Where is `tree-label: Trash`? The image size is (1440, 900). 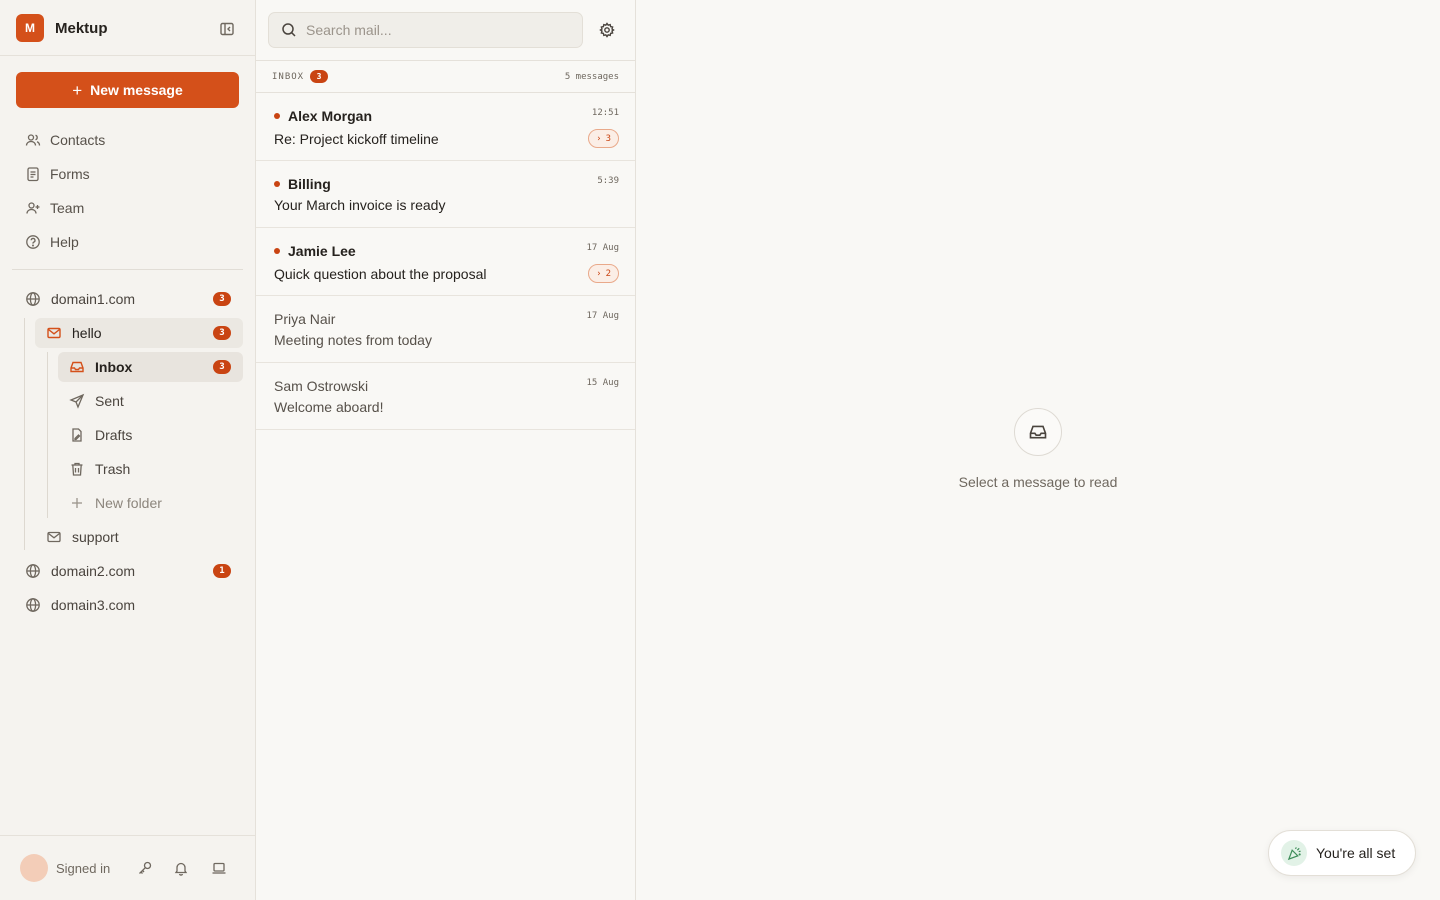
tree-label: Trash is located at coordinates (113, 469).